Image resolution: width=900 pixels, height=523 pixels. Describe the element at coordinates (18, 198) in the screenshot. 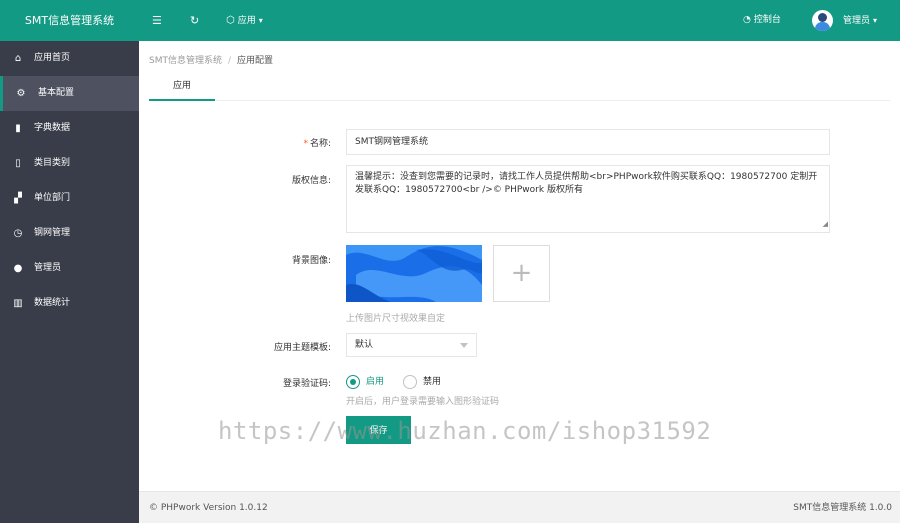

I see `org-icon: ▞` at that location.